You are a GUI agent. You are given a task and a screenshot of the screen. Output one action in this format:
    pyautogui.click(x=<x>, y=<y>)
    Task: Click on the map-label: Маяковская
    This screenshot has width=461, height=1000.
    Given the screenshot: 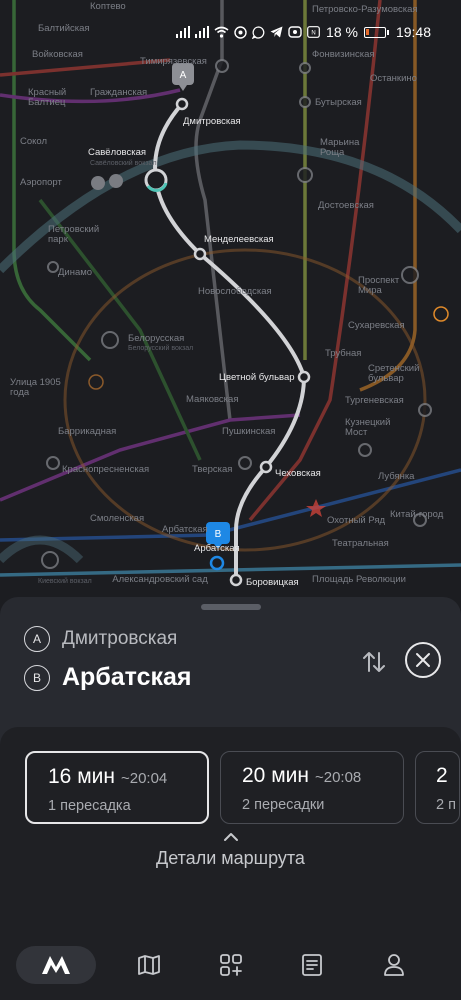 What is the action you would take?
    pyautogui.click(x=212, y=399)
    